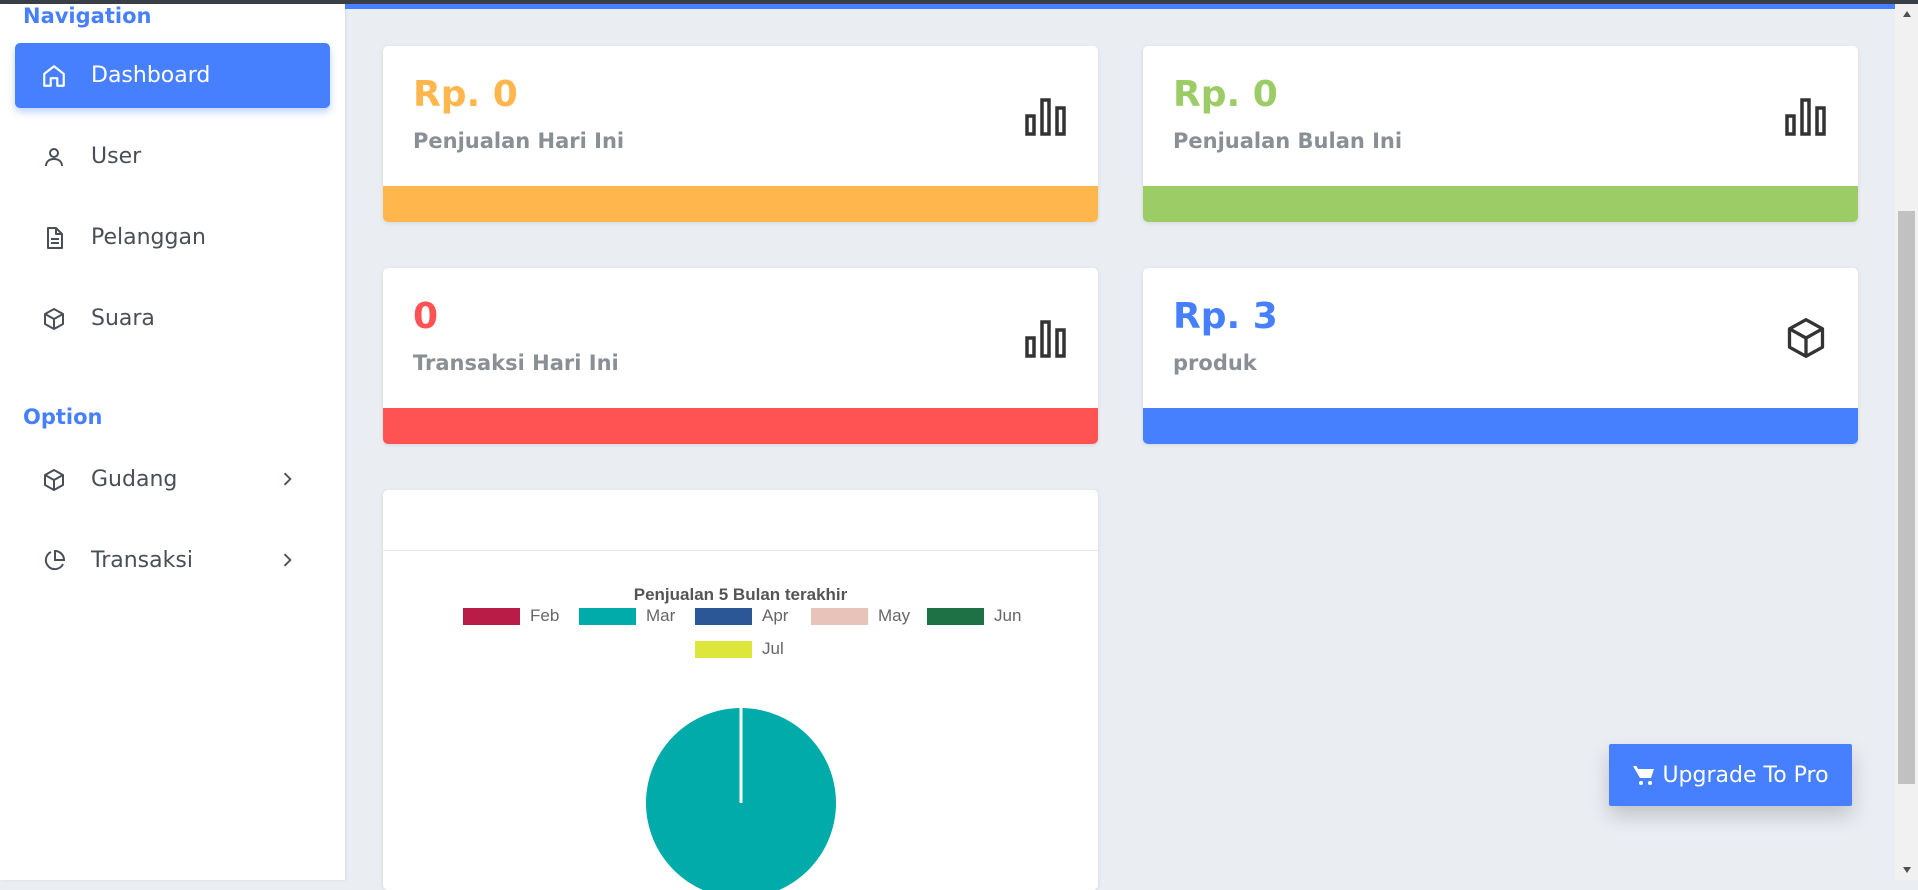 This screenshot has height=890, width=1918. I want to click on user-icon, so click(54, 157).